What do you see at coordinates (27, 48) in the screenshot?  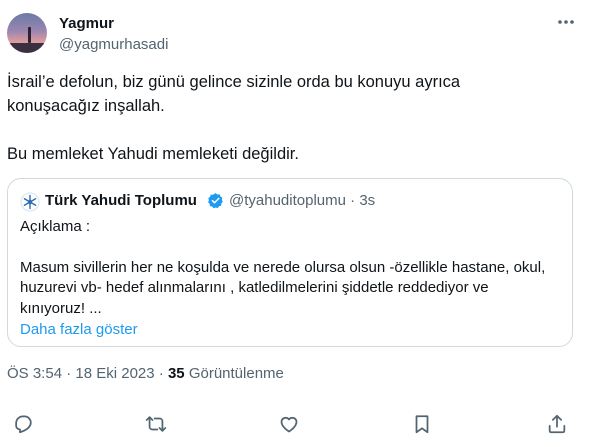 I see `avatar-ground` at bounding box center [27, 48].